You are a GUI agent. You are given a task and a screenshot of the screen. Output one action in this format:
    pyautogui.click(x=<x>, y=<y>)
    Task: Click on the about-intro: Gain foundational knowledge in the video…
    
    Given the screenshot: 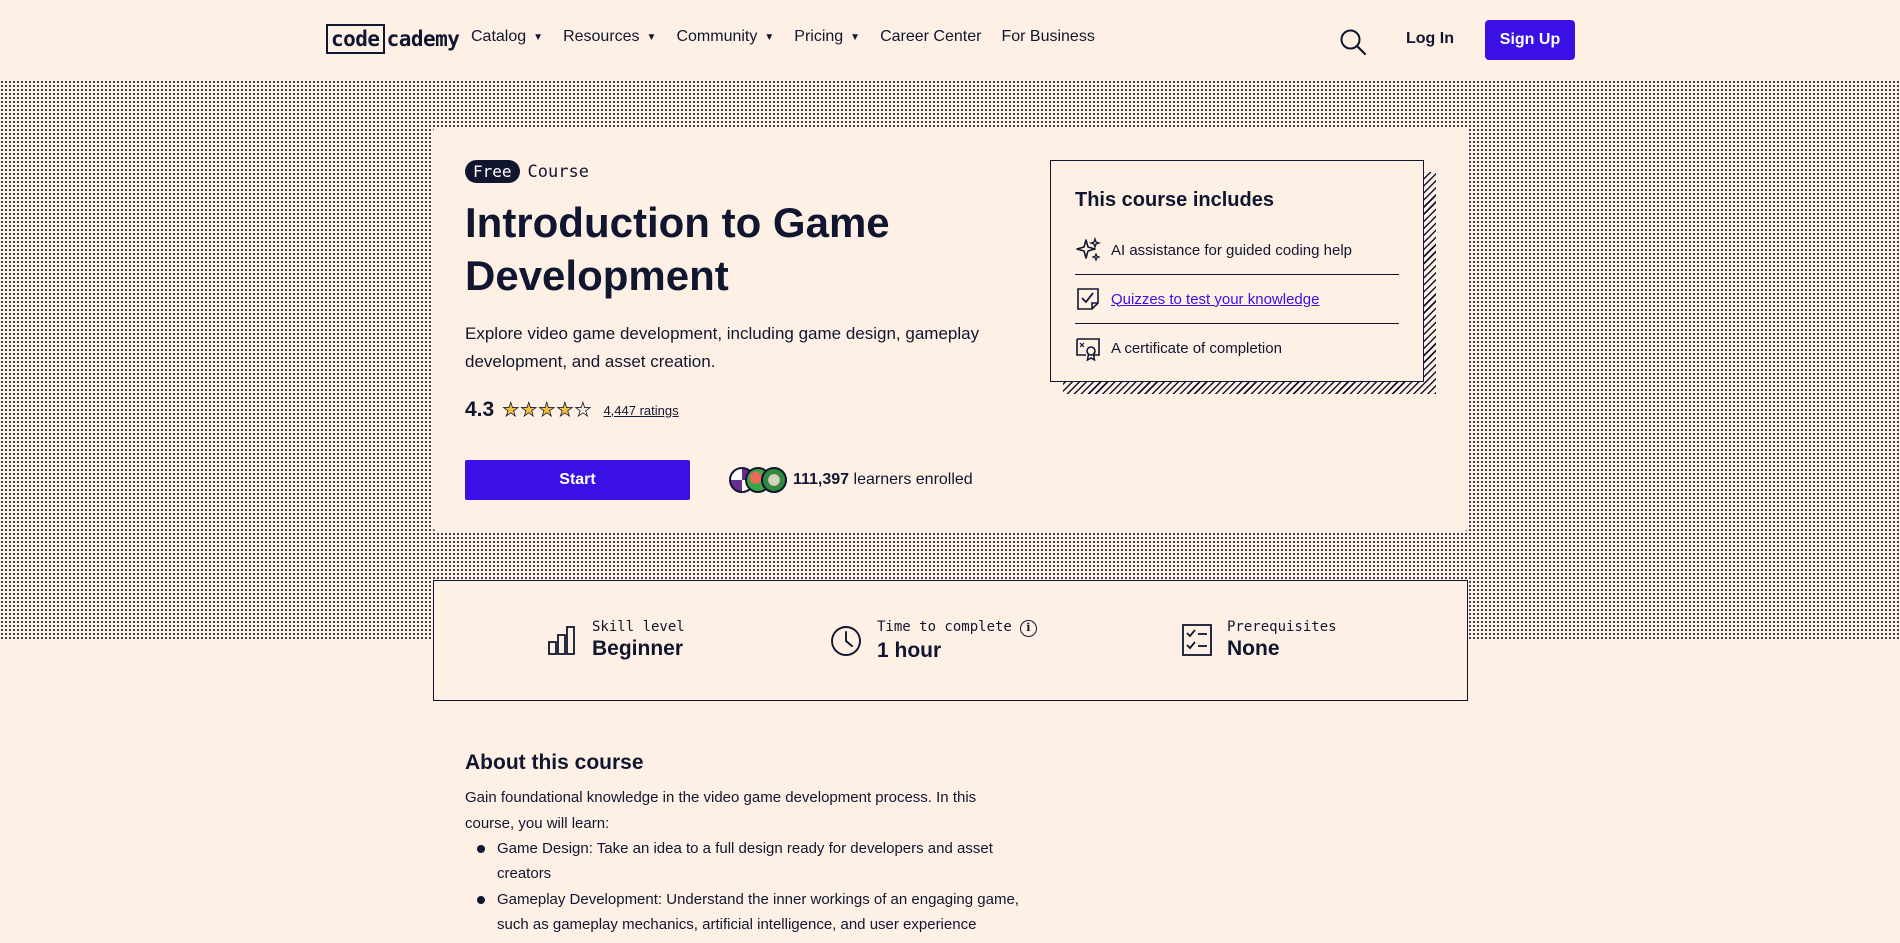 What is the action you would take?
    pyautogui.click(x=721, y=810)
    